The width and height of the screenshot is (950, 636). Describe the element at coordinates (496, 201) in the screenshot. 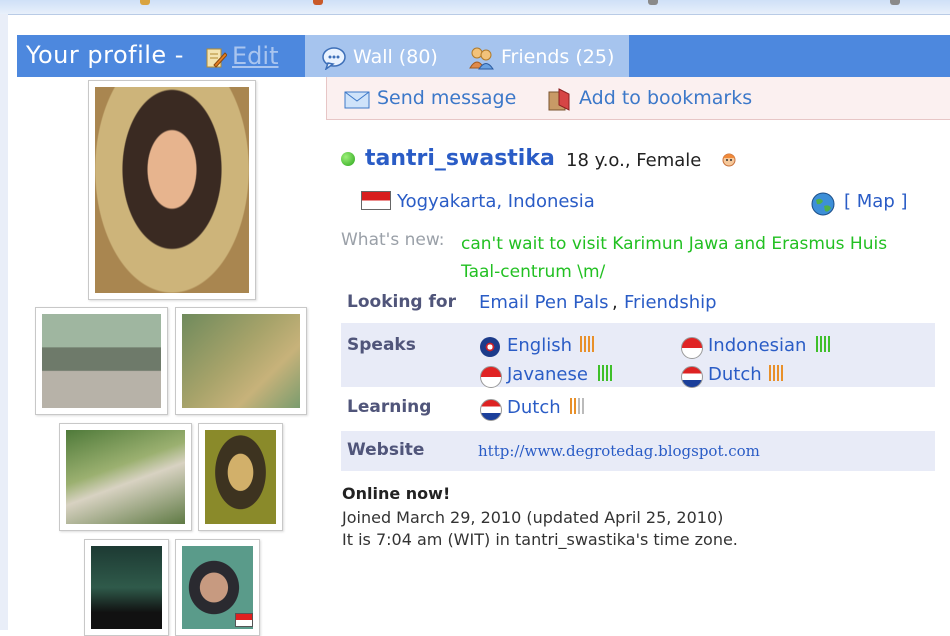

I see `location-link: Yogyakarta, Indonesia` at that location.